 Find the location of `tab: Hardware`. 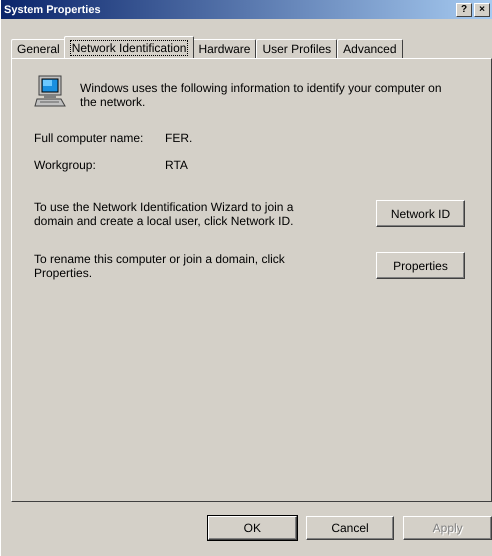

tab: Hardware is located at coordinates (224, 48).